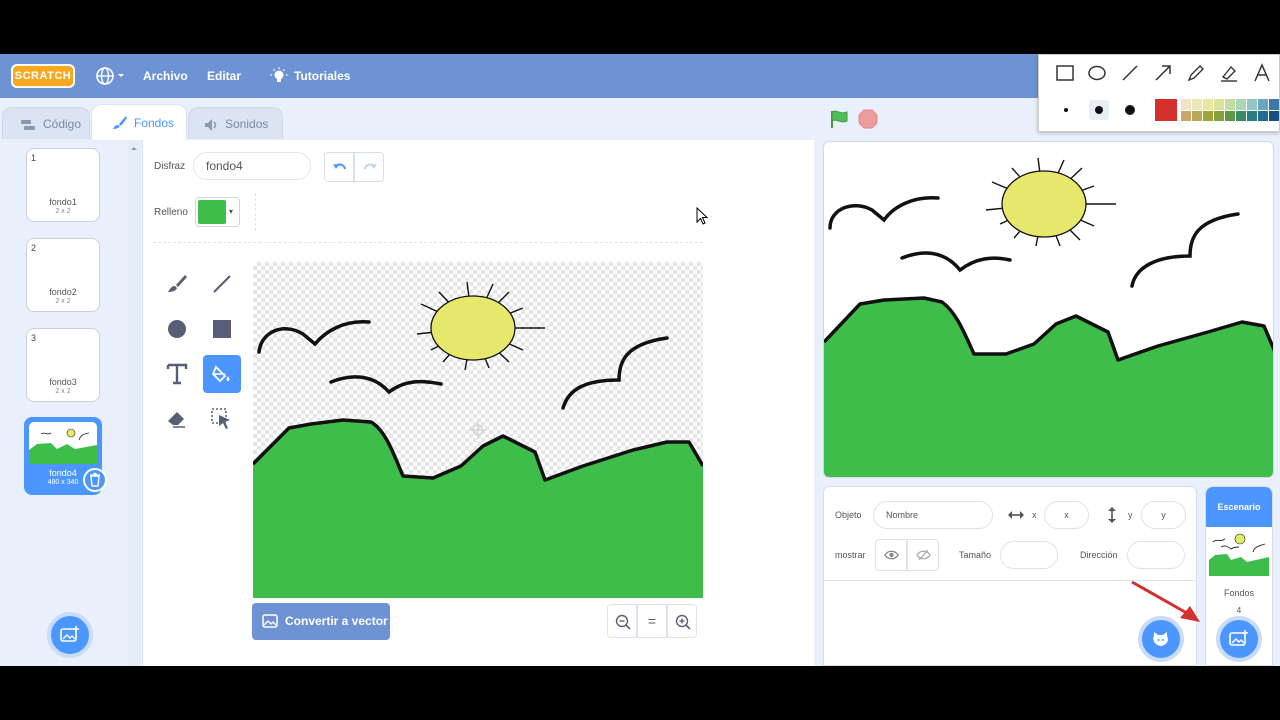  Describe the element at coordinates (43, 76) in the screenshot. I see `scratch-logo: SCRATCH` at that location.